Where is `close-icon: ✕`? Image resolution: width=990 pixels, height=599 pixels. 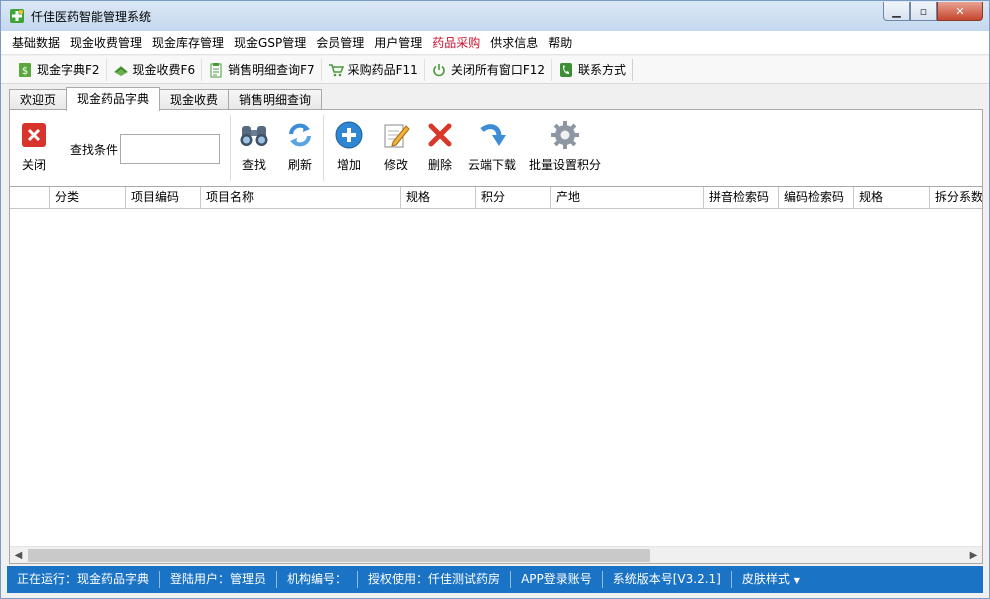 close-icon: ✕ is located at coordinates (960, 11).